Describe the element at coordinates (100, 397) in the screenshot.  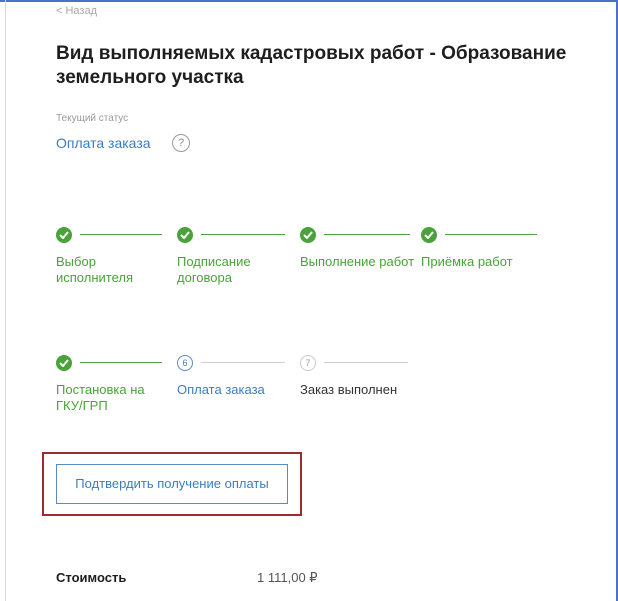
I see `step-label: Постановка на ГКУ/ГРП` at that location.